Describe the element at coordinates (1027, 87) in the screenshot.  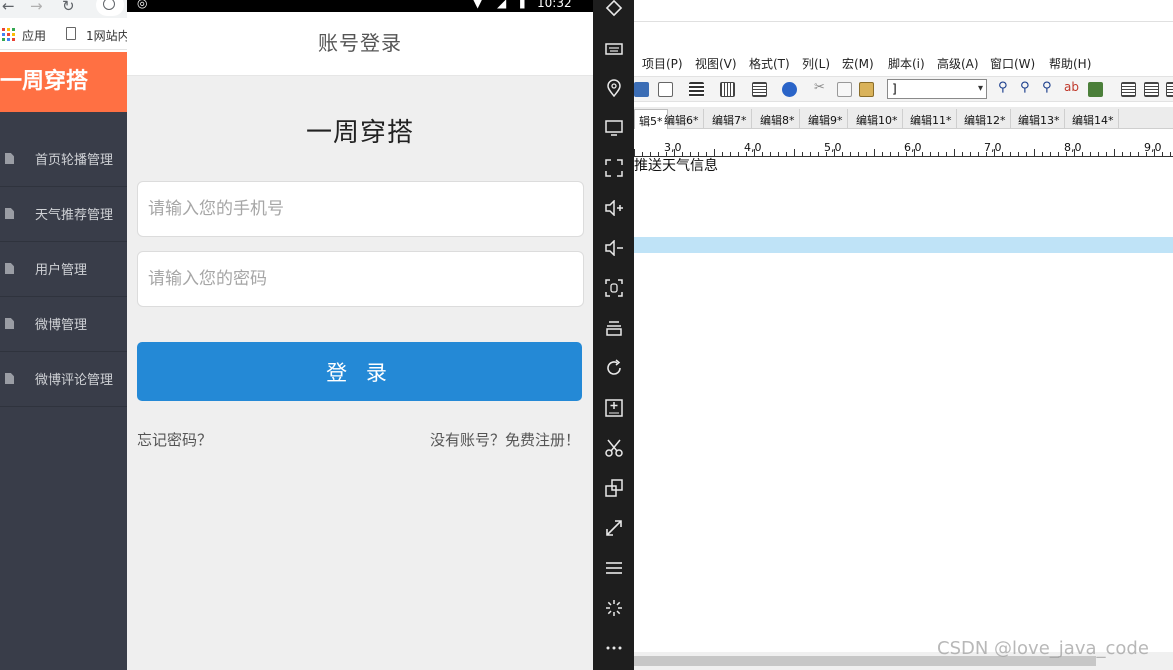
I see `find-next-icon: ⚲` at that location.